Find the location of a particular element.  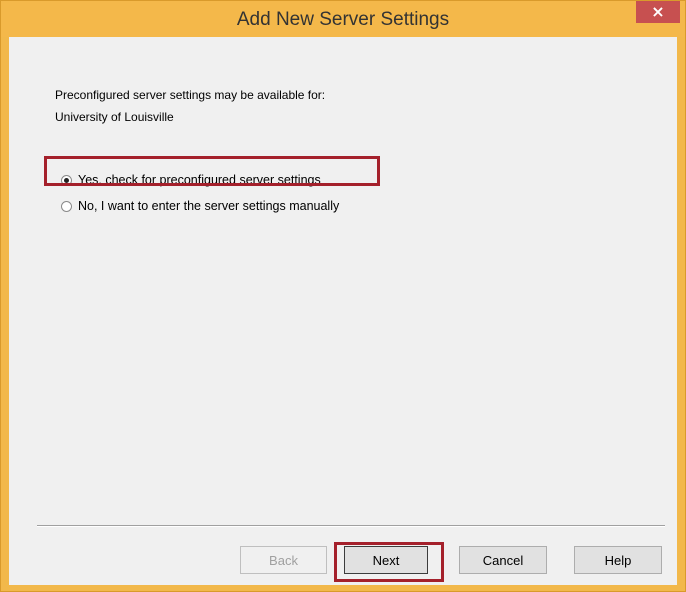

organization-name: University of Louisville is located at coordinates (114, 117).